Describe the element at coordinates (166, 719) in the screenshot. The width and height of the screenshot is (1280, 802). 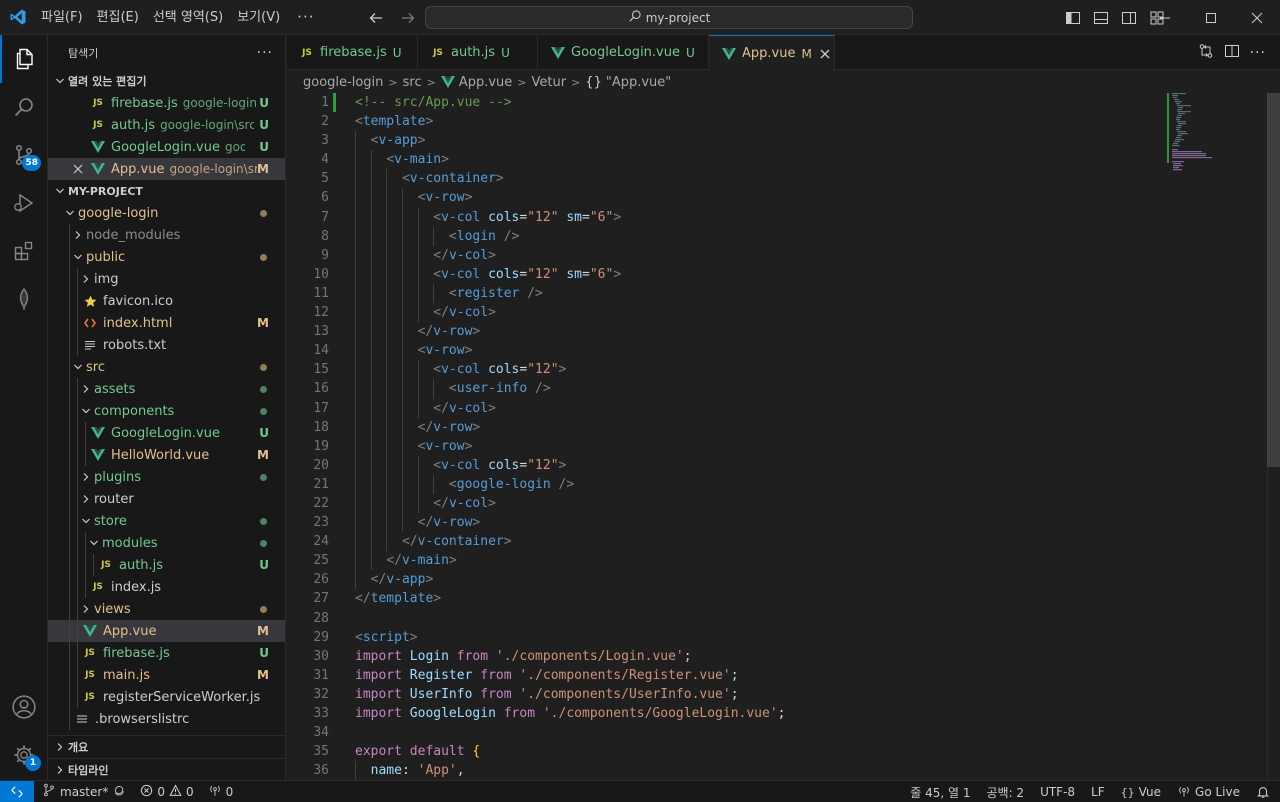
I see `tree-file: .browserslistrc` at that location.